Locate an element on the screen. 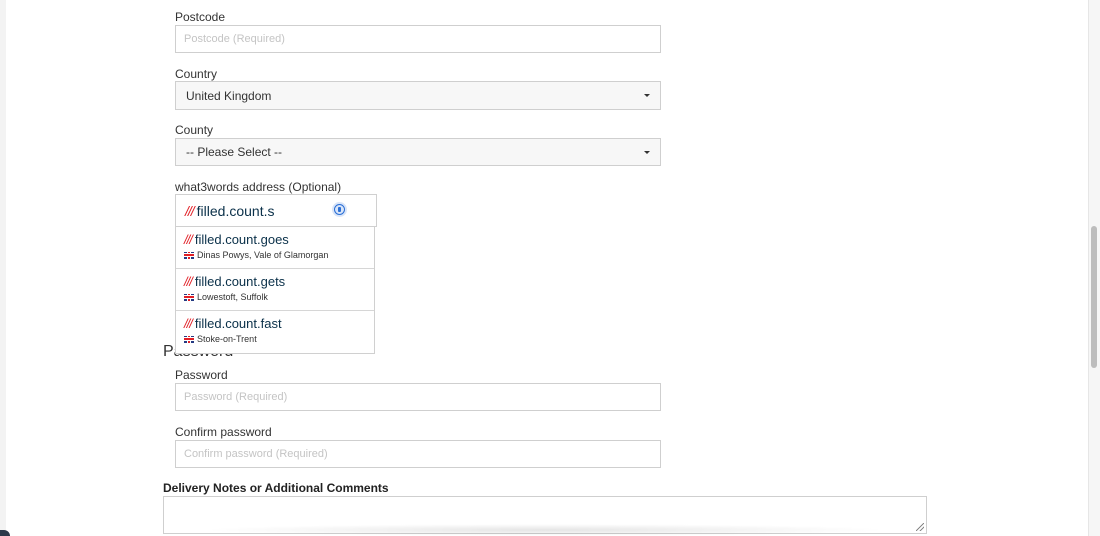 The image size is (1100, 536). county-label: County is located at coordinates (194, 130).